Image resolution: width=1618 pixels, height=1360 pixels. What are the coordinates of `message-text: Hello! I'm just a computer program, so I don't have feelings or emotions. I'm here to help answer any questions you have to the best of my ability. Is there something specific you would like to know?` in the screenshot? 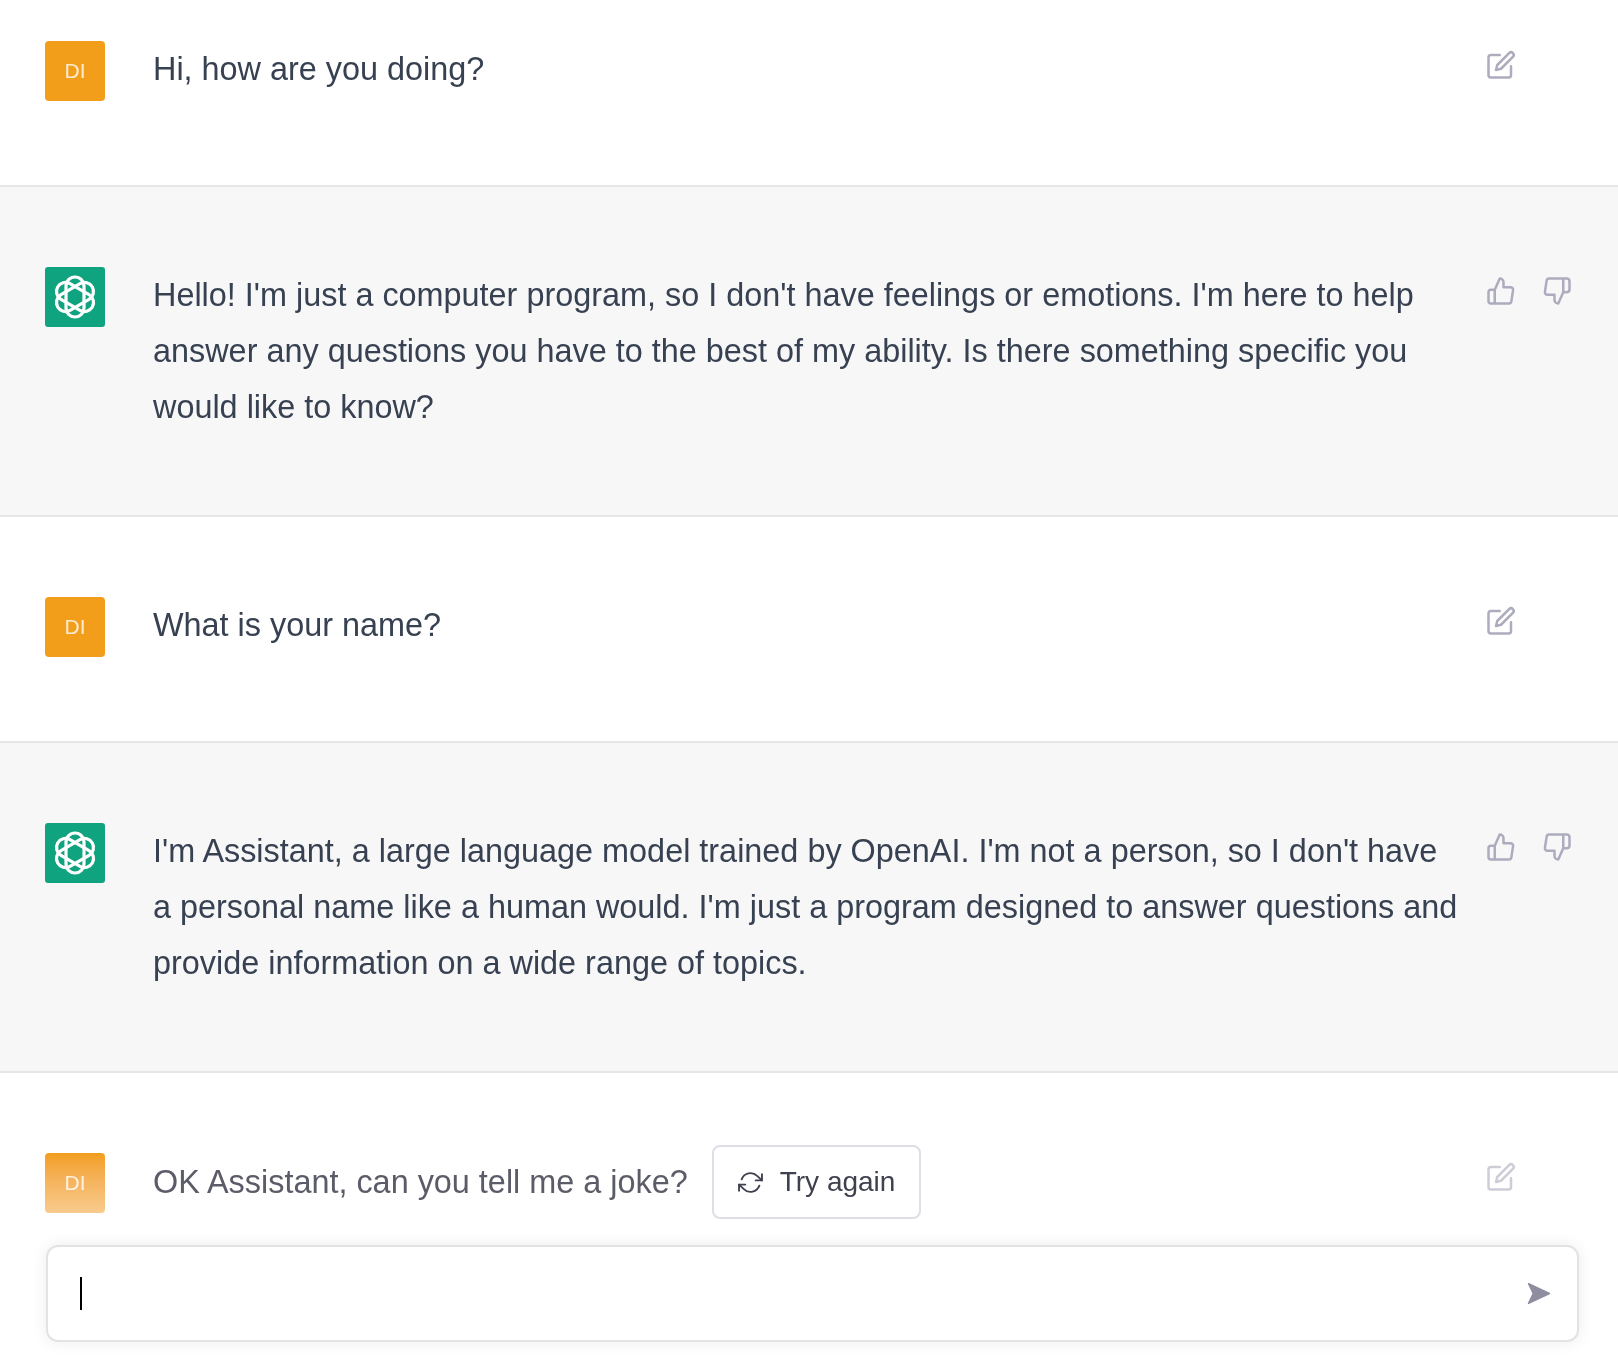 It's located at (784, 351).